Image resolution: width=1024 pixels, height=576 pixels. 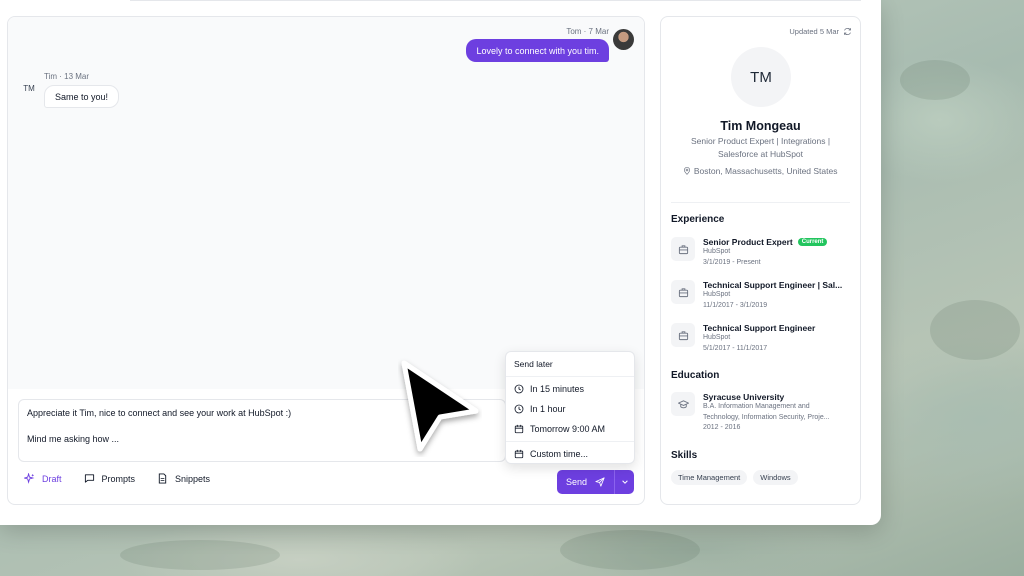 I want to click on incoming-meta: Tim · 13 Mar, so click(x=67, y=76).